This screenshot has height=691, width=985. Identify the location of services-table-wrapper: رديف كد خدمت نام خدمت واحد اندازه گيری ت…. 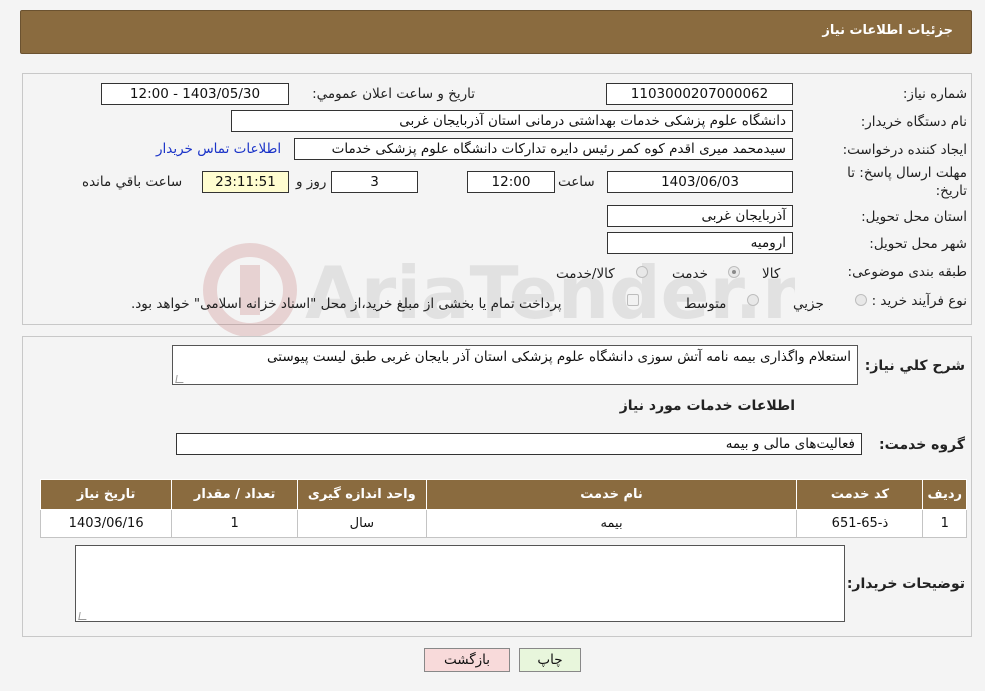
(503, 508).